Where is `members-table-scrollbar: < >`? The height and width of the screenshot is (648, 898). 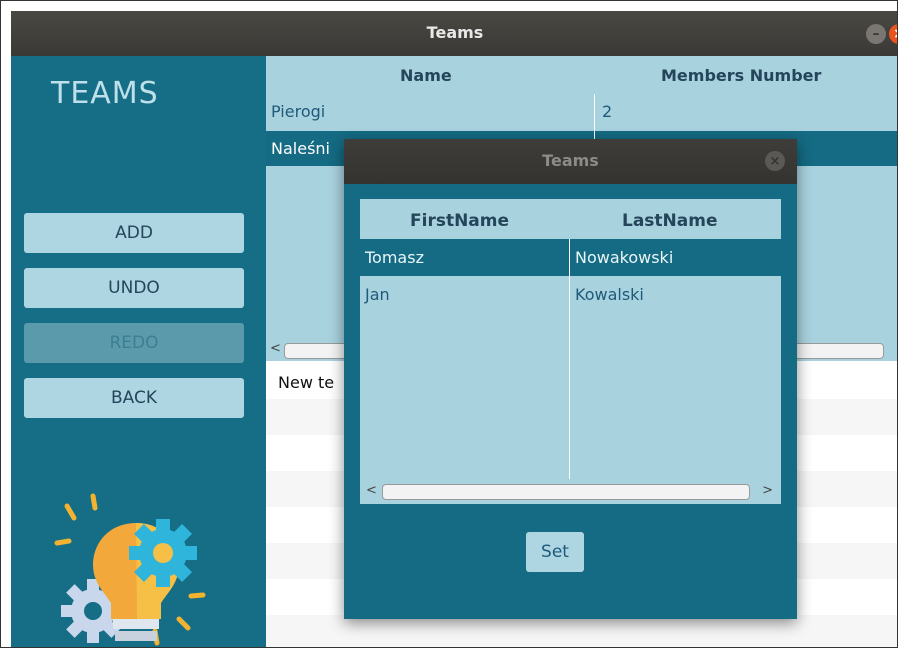 members-table-scrollbar: < > is located at coordinates (570, 491).